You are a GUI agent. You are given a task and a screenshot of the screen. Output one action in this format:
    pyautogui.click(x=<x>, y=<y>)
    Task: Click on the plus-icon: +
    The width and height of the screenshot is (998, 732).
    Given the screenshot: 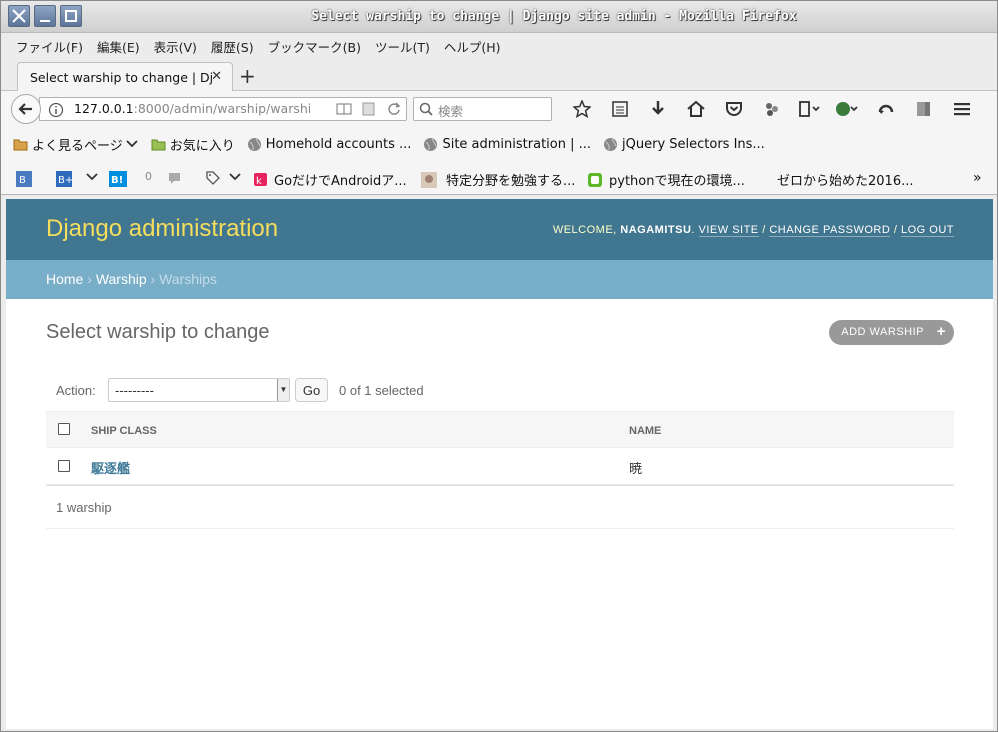 What is the action you would take?
    pyautogui.click(x=941, y=331)
    